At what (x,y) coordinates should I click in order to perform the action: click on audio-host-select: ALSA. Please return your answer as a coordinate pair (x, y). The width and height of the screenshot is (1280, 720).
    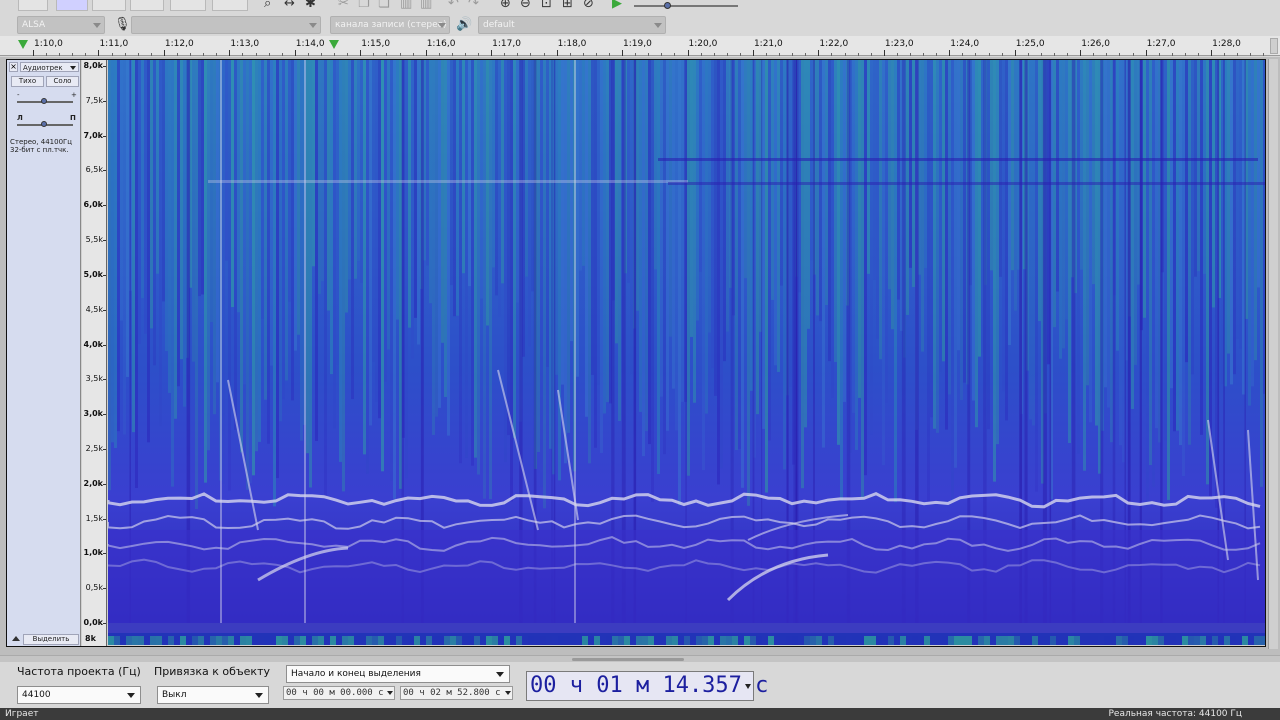
    Looking at the image, I should click on (61, 25).